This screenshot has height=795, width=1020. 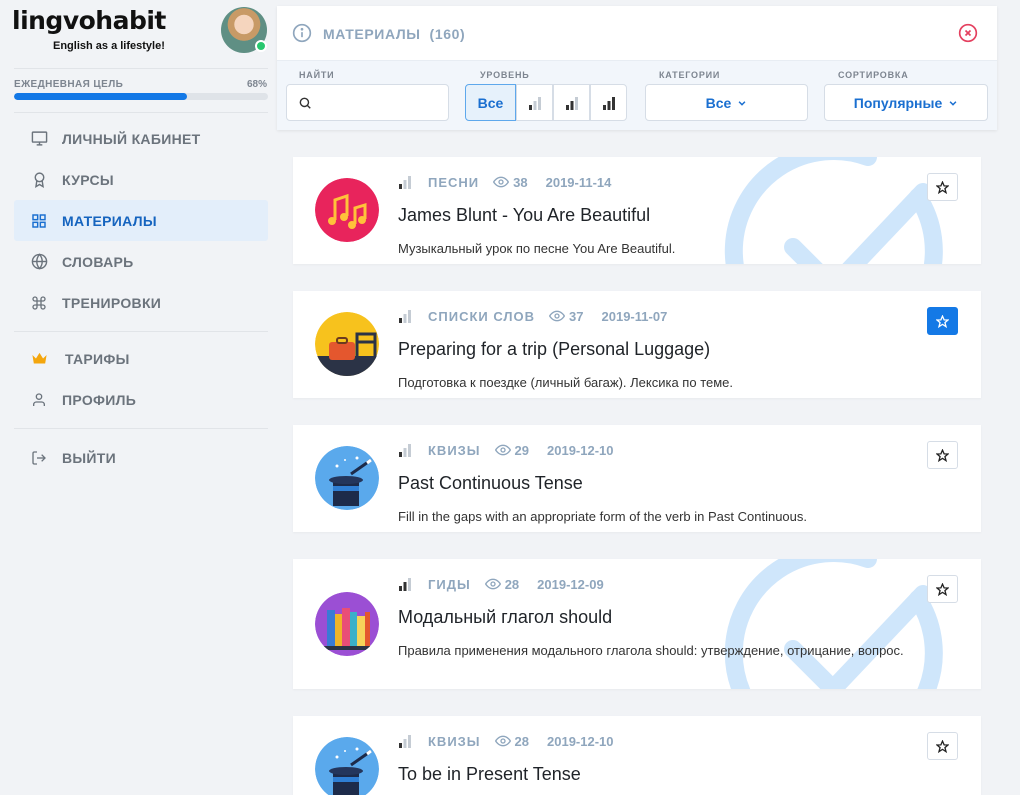 I want to click on daily-goal-progress-fill, so click(x=100, y=96).